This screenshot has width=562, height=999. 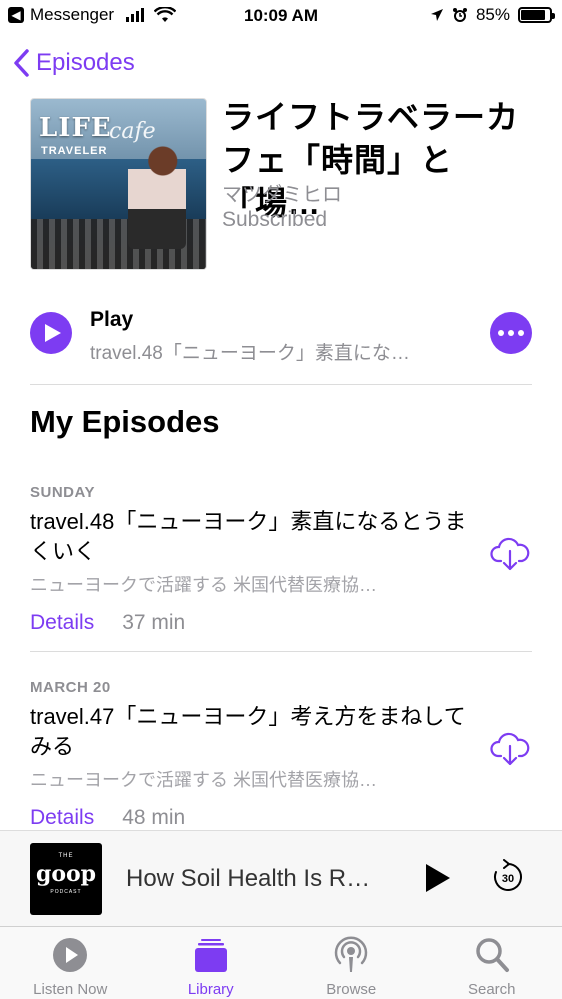 I want to click on tab-label: Browse, so click(x=351, y=989).